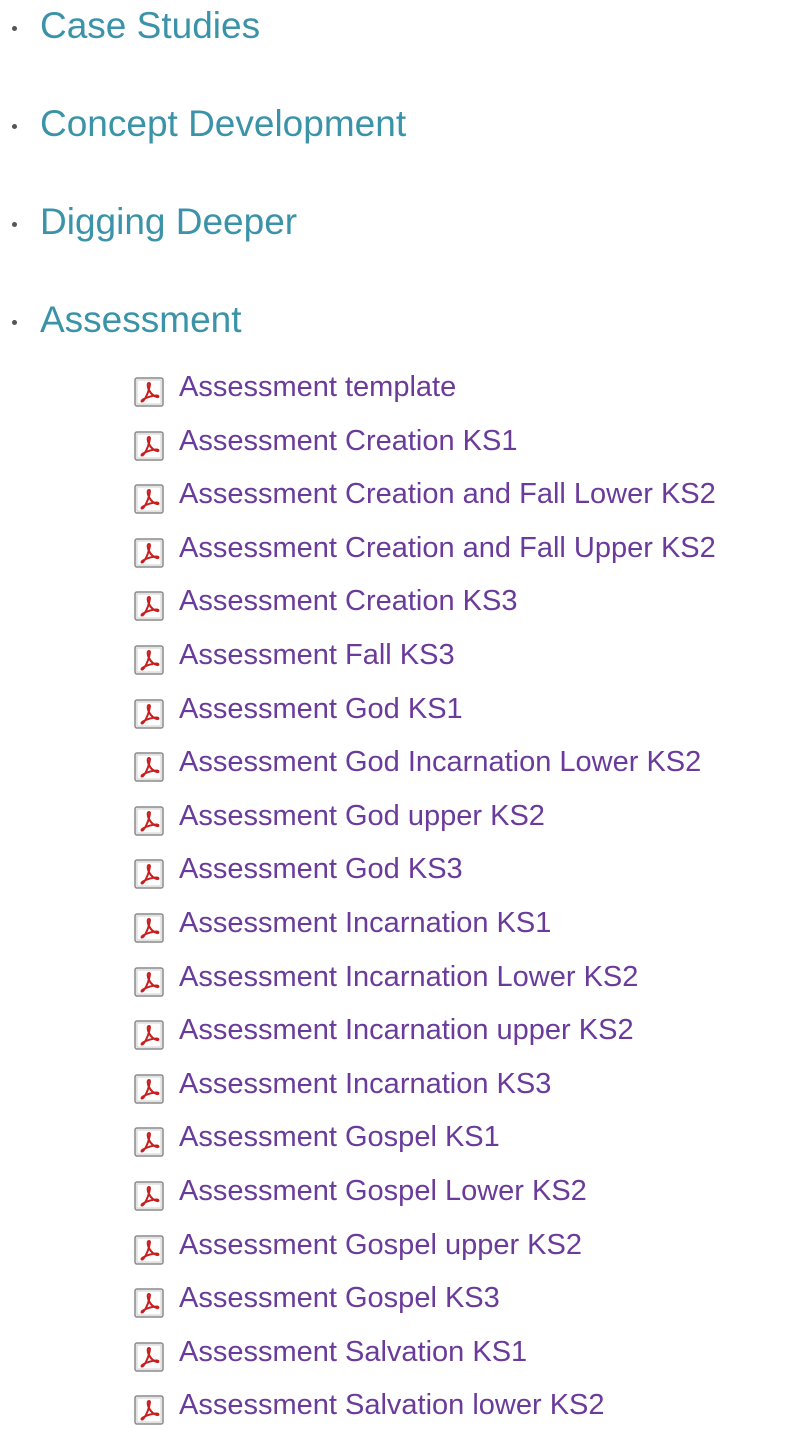  What do you see at coordinates (383, 1191) in the screenshot?
I see `file-link: Assessment Gospel Lower KS2` at bounding box center [383, 1191].